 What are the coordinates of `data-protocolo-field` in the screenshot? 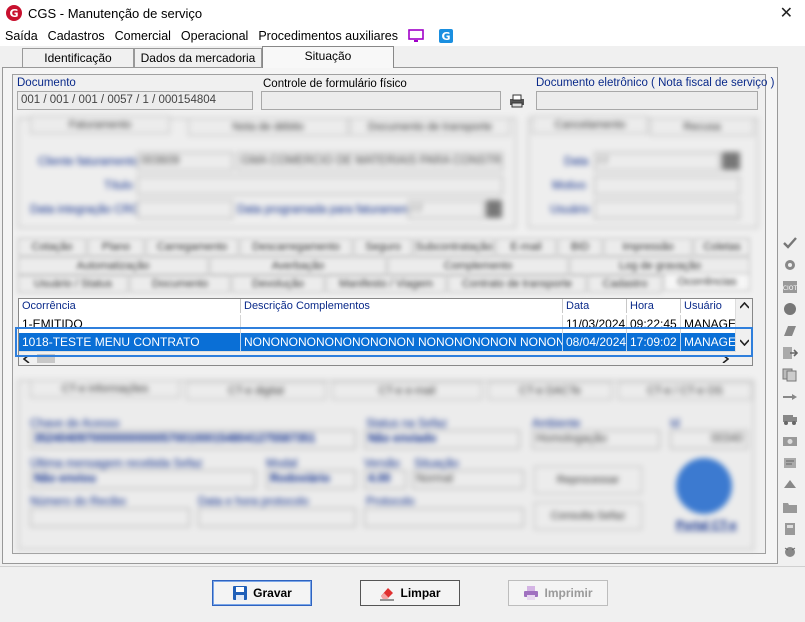 It's located at (277, 517).